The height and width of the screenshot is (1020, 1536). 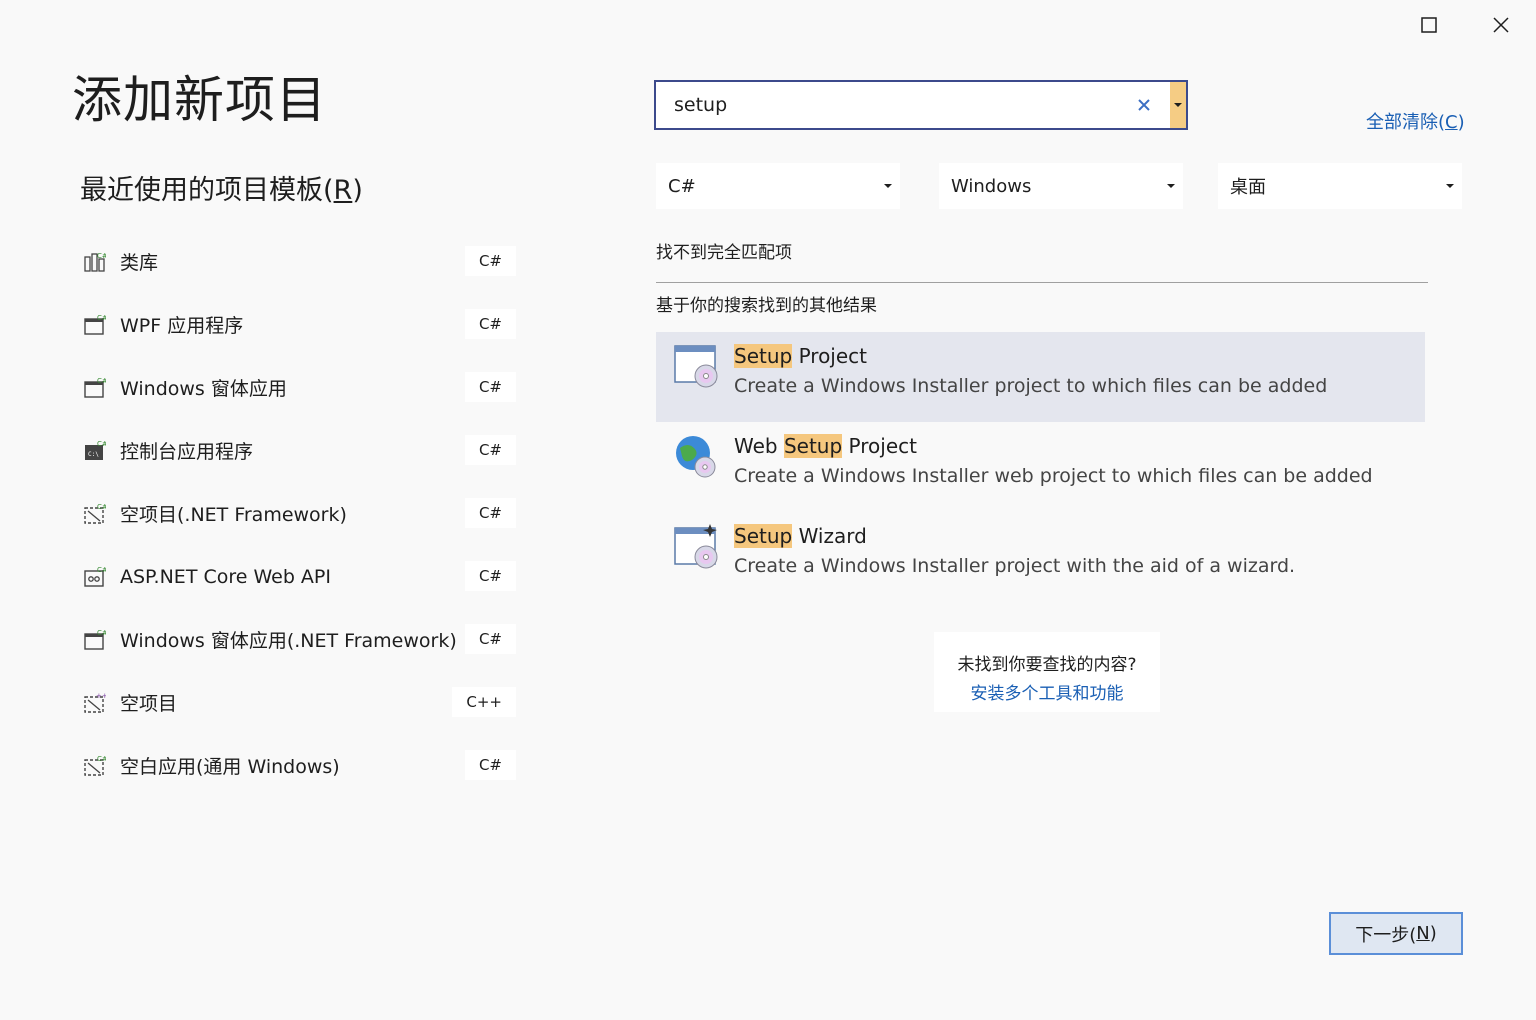 What do you see at coordinates (300, 450) in the screenshot?
I see `recent-item-console-app: C:\ C# 控制台应用程序 C#` at bounding box center [300, 450].